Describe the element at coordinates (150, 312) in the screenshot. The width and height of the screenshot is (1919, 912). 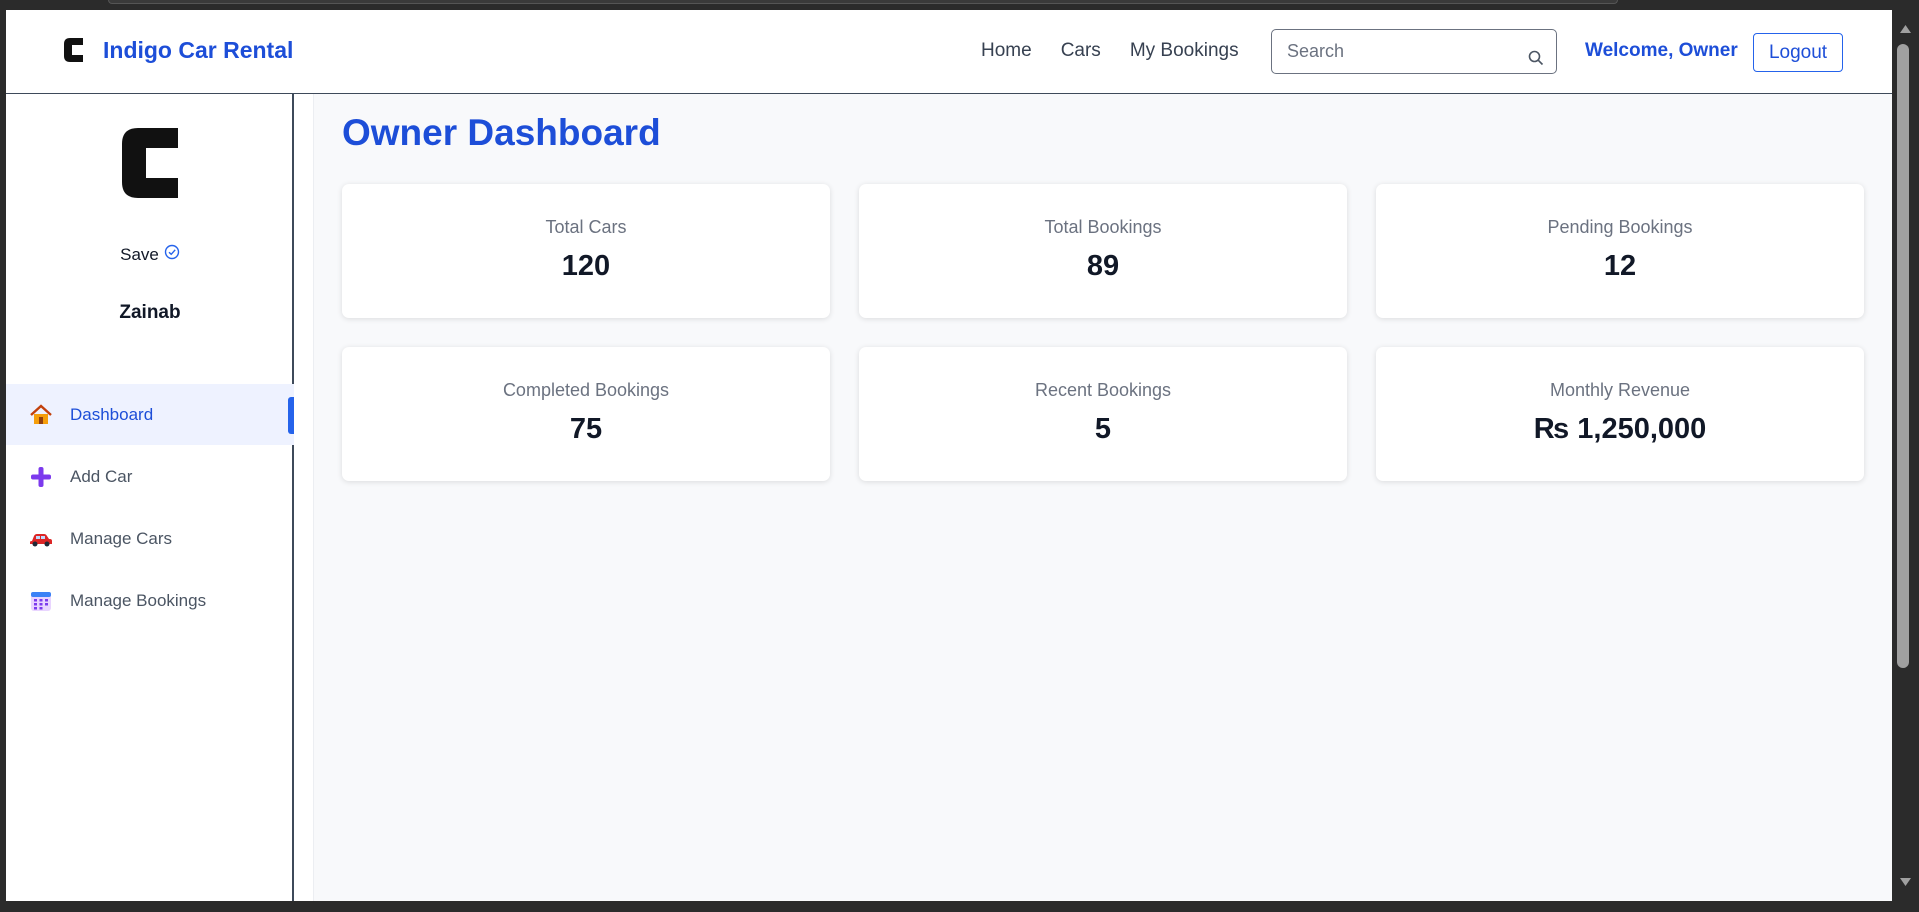
I see `sidebar-username: Zainab` at that location.